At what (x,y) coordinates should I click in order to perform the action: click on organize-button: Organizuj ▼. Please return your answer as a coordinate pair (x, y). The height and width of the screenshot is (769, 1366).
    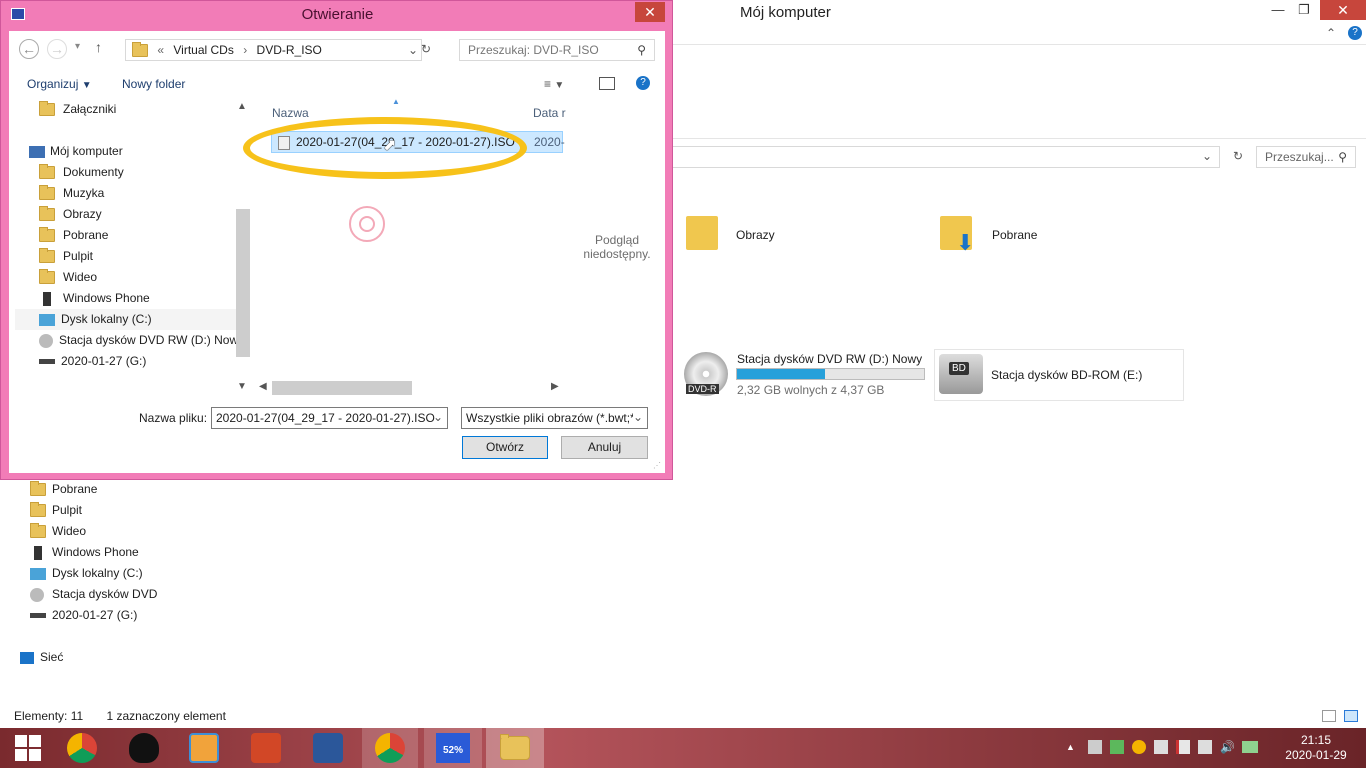
    Looking at the image, I should click on (59, 84).